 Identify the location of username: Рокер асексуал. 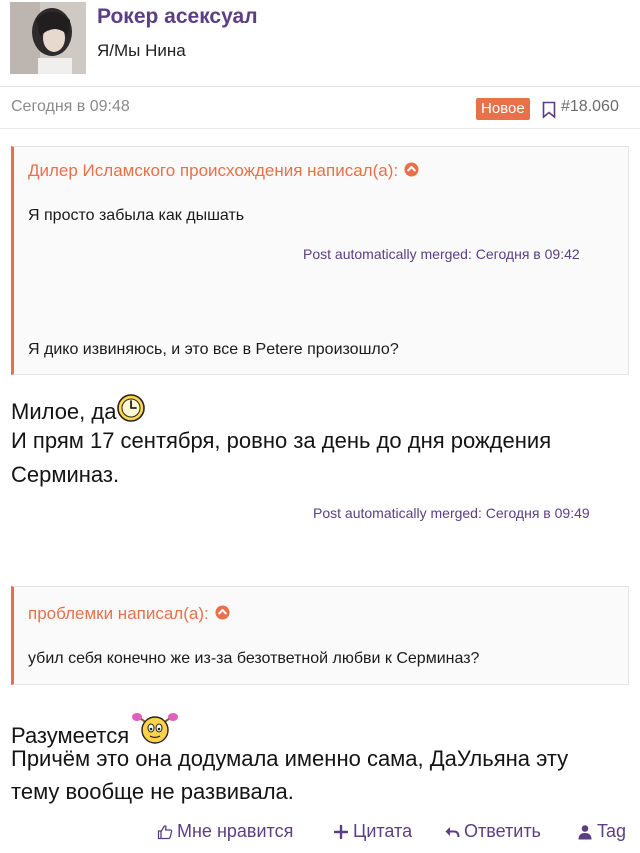
(177, 17).